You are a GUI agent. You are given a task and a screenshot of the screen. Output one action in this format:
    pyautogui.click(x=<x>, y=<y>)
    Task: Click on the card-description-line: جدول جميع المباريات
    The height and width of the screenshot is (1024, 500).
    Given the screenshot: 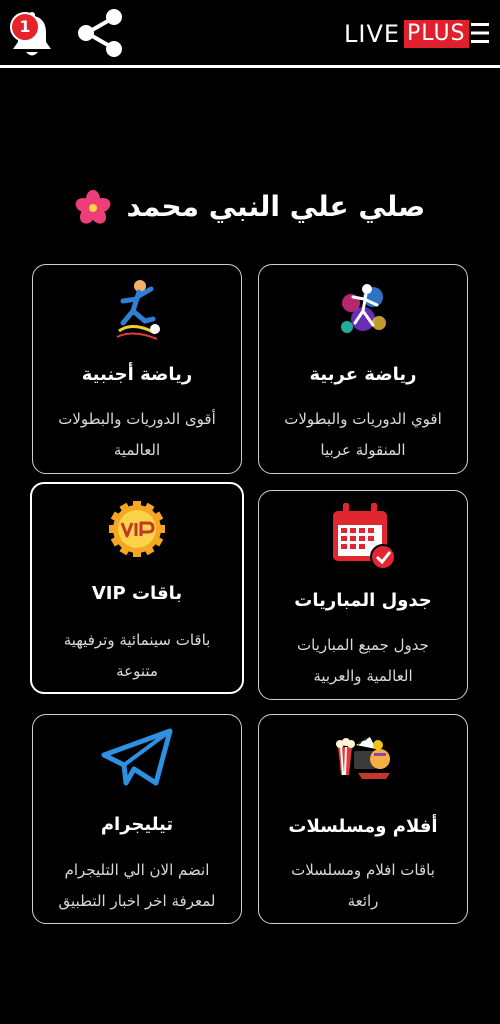 What is the action you would take?
    pyautogui.click(x=363, y=645)
    